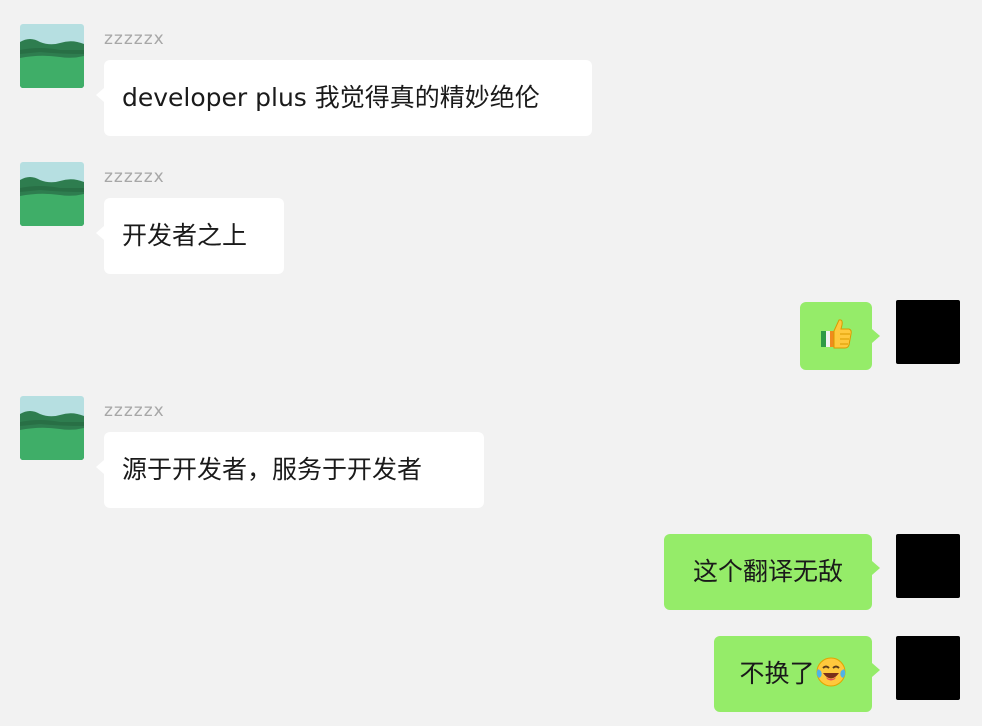  Describe the element at coordinates (777, 673) in the screenshot. I see `message-text: 不换了` at that location.